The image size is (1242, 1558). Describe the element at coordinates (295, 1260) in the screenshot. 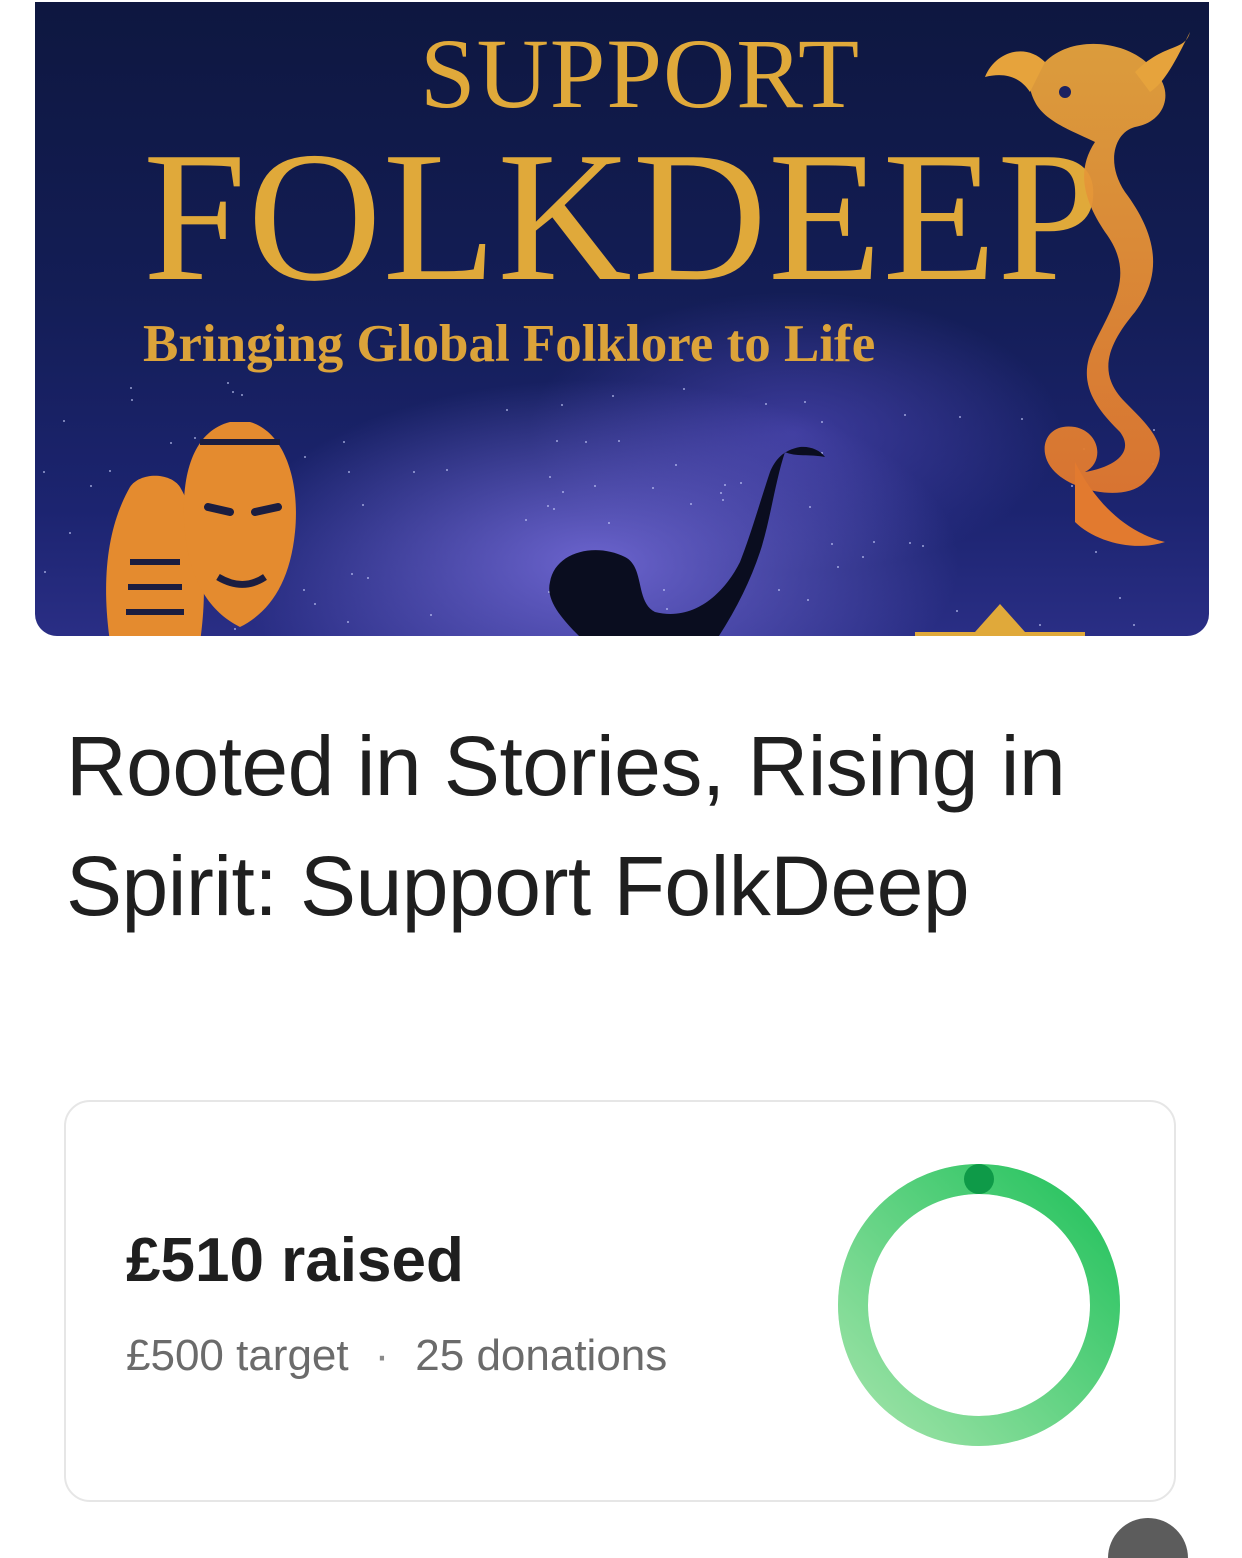

I see `amount-raised: £510 raised` at that location.